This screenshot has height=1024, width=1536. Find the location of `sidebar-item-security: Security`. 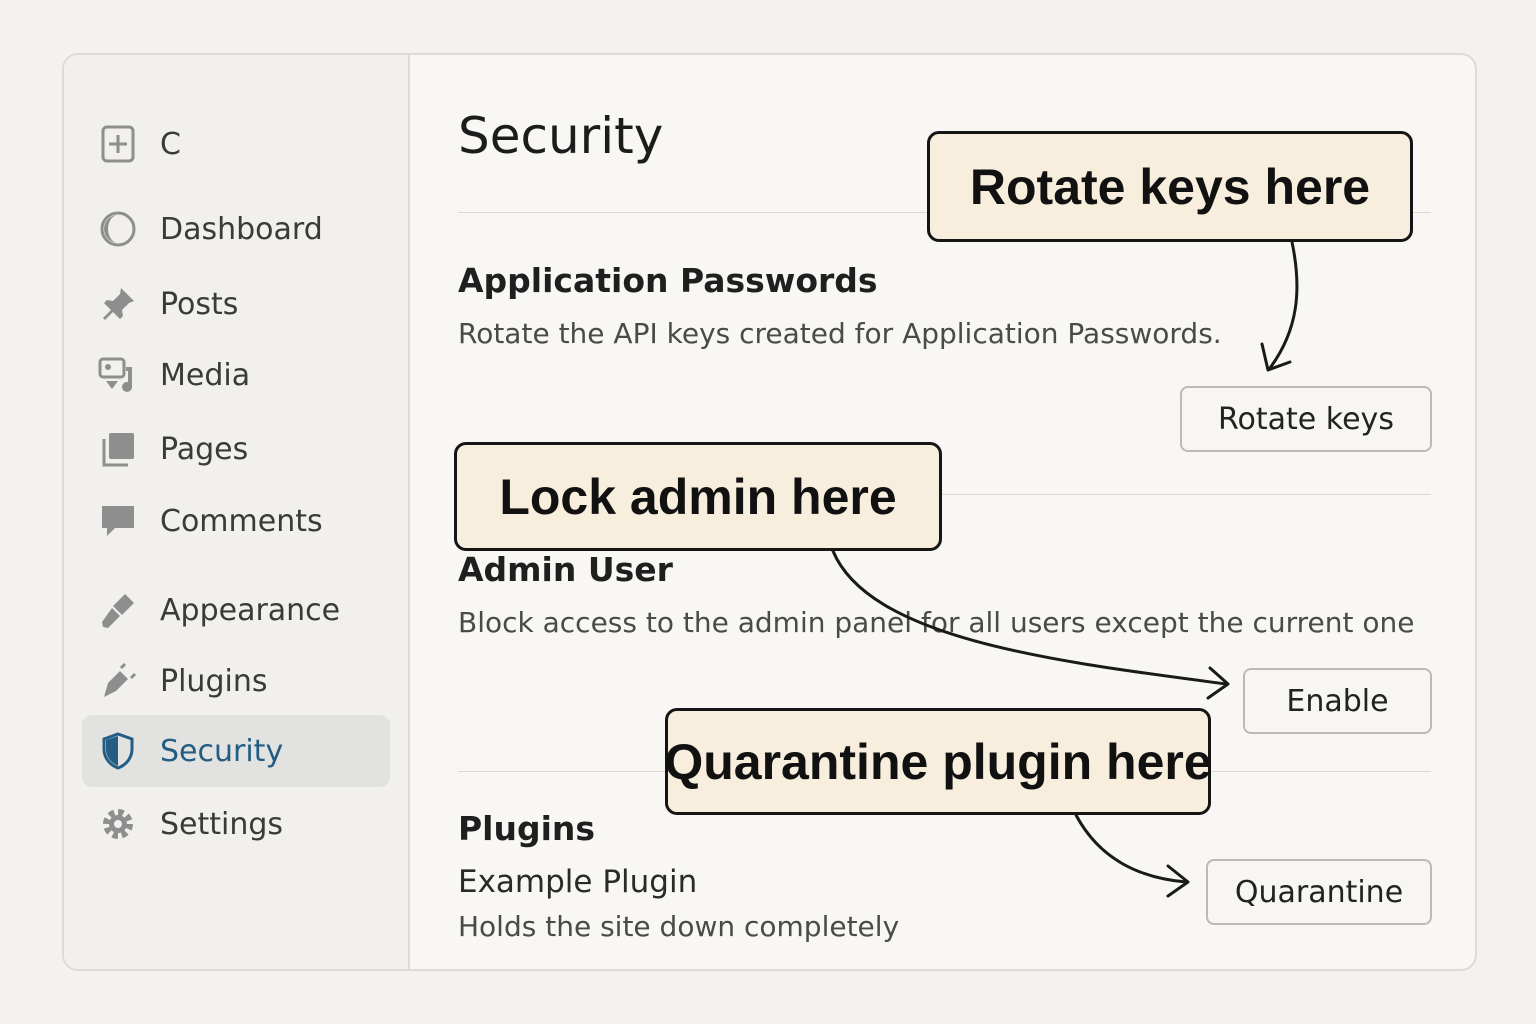

sidebar-item-security: Security is located at coordinates (236, 751).